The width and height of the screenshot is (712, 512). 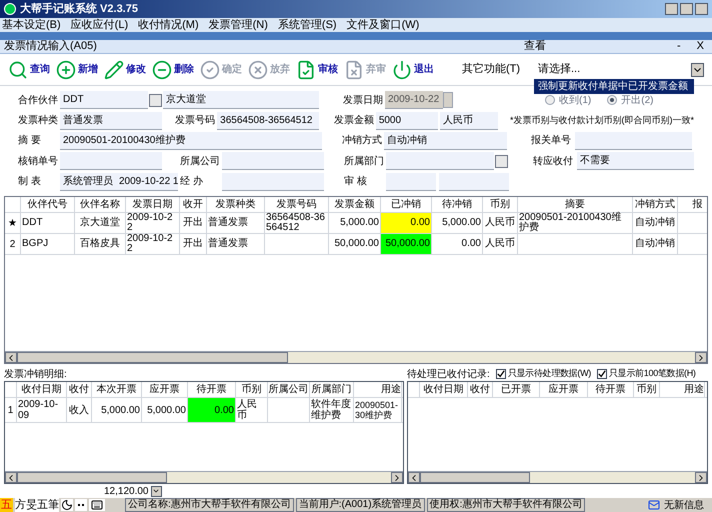 I want to click on toolbar-button: 删除, so click(x=173, y=70).